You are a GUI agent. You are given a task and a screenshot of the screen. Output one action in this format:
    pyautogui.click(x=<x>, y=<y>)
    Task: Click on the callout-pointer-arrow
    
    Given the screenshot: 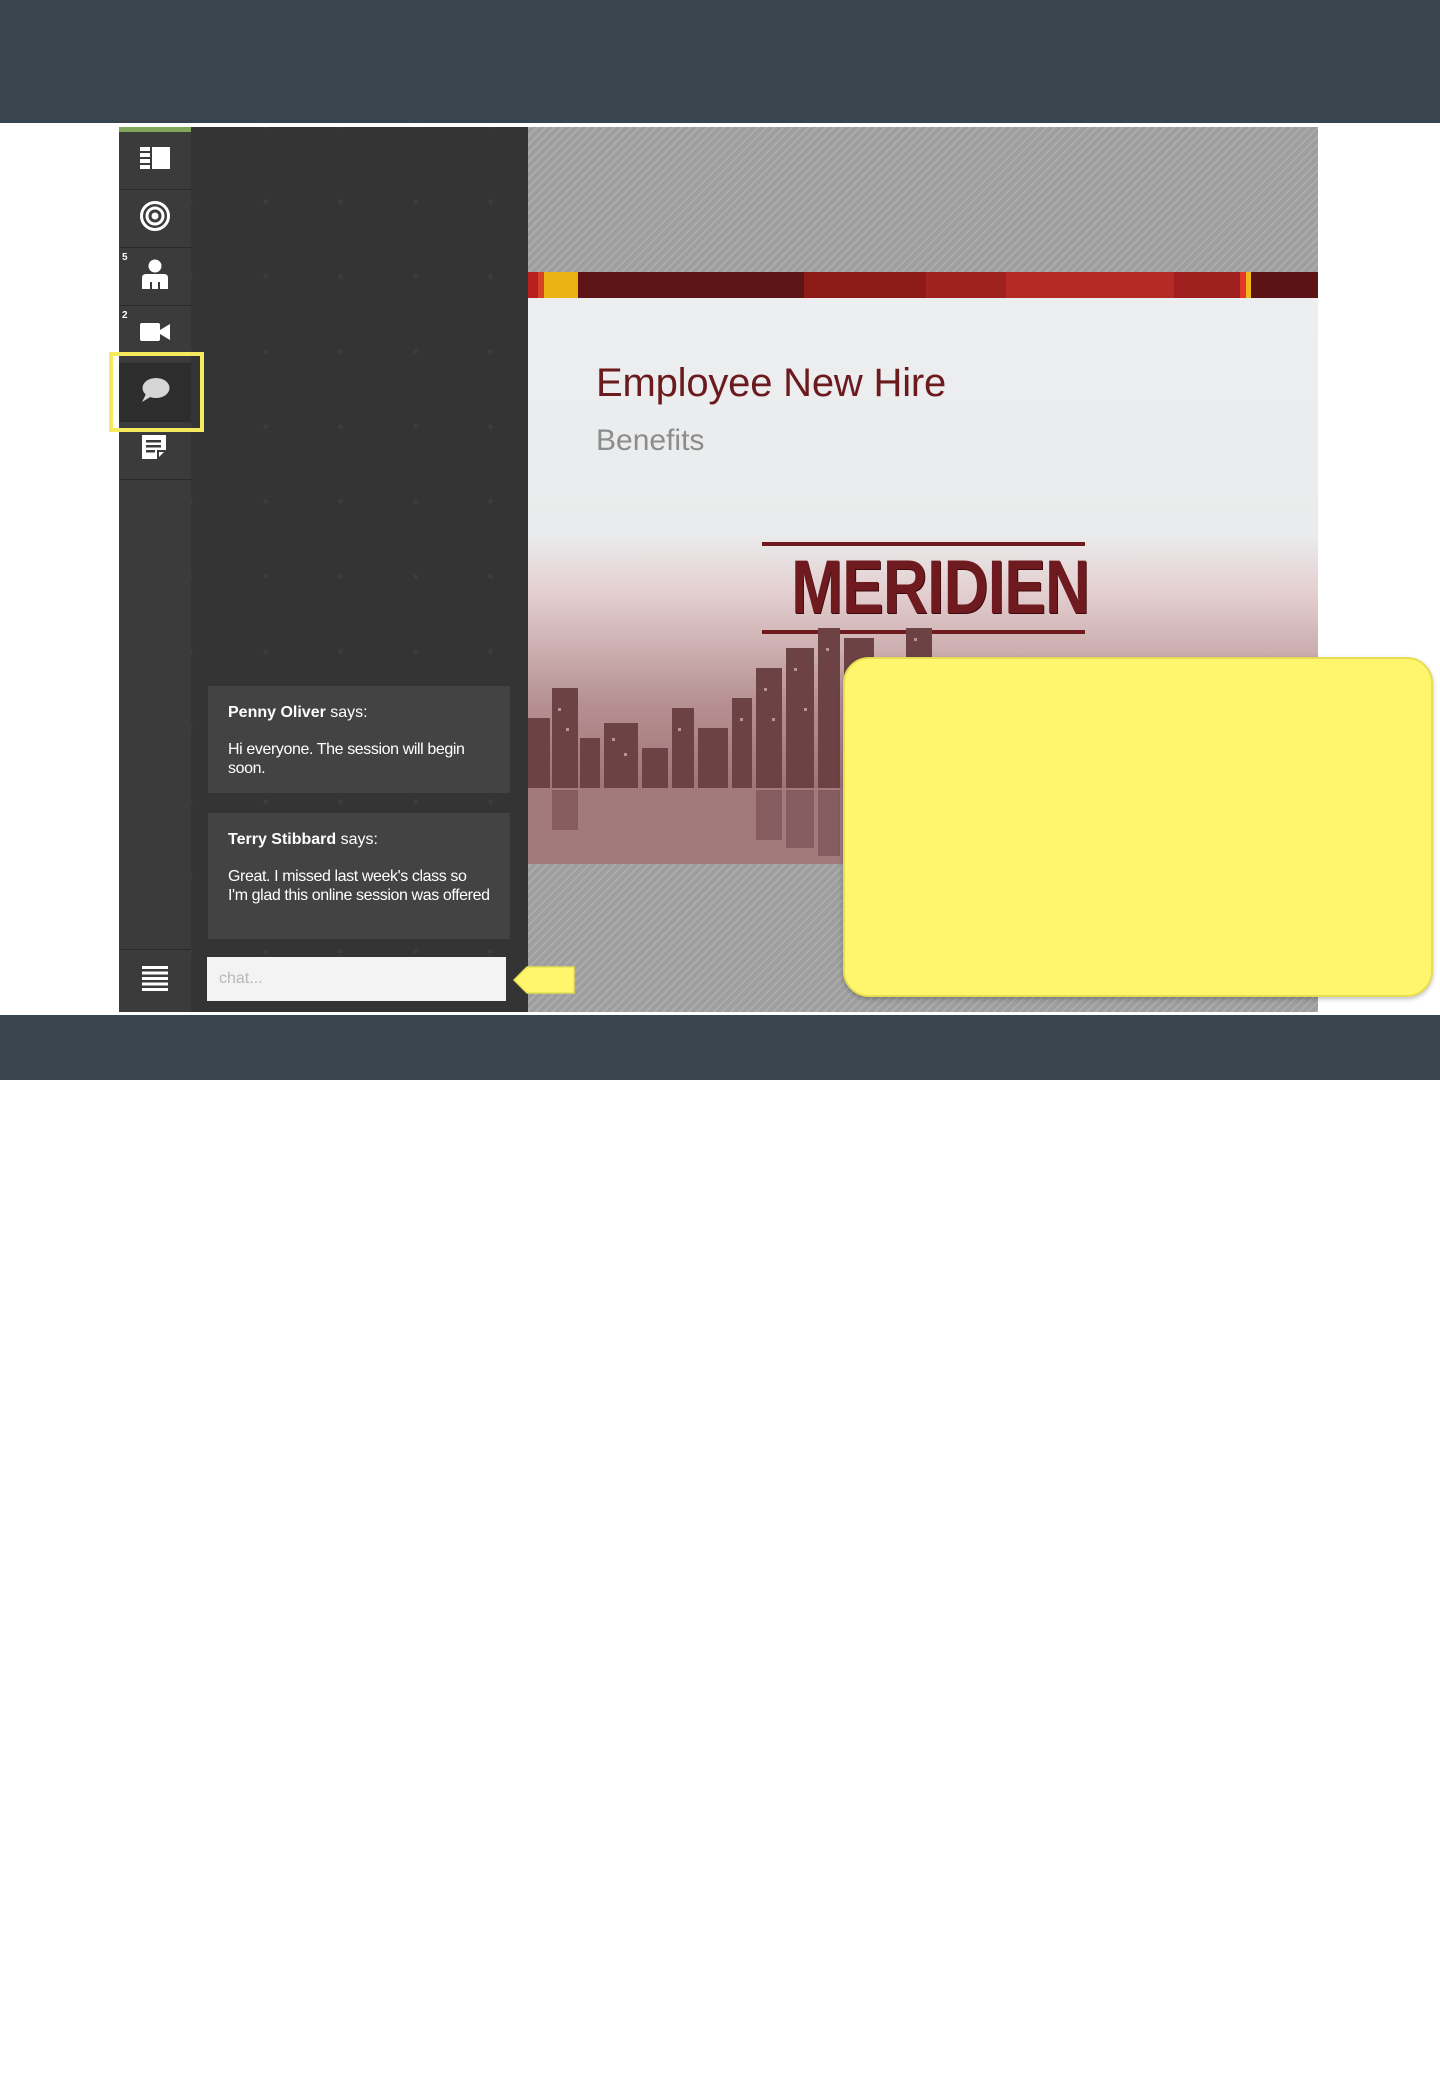 What is the action you would take?
    pyautogui.click(x=544, y=980)
    